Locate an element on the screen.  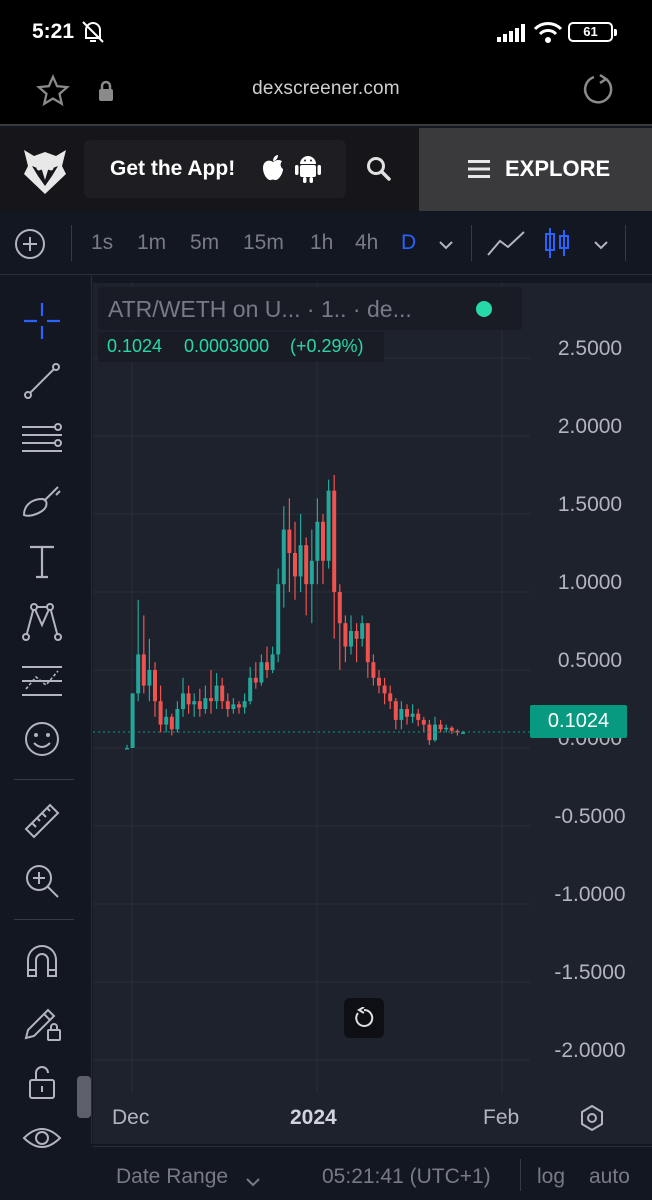
get-app-label: Get the App! is located at coordinates (173, 168).